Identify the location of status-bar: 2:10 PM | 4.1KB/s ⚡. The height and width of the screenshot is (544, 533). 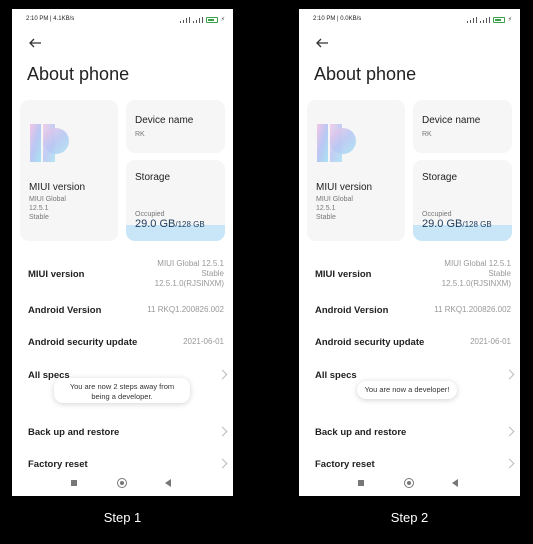
(122, 20).